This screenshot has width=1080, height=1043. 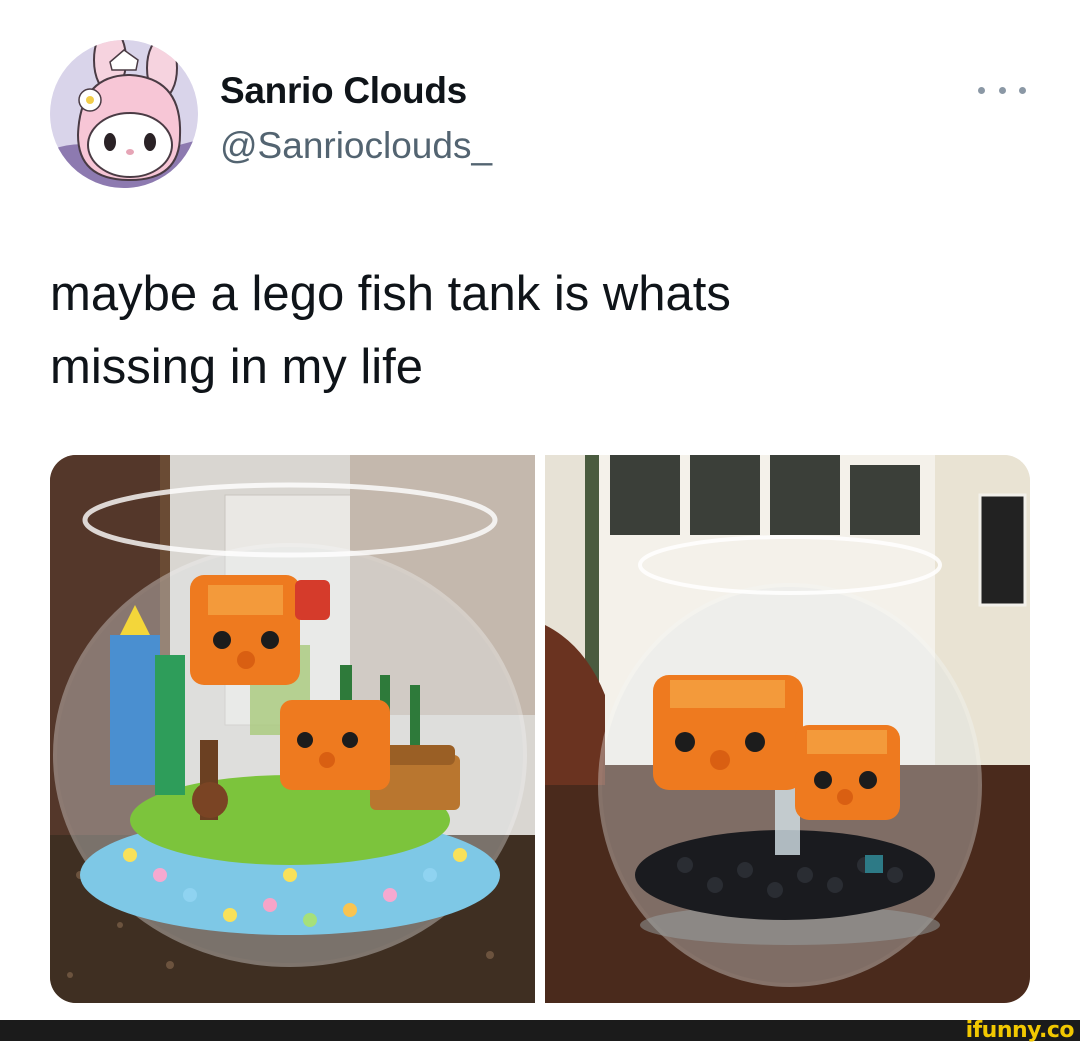 I want to click on display-name: Sanrio Clouds, so click(x=343, y=91).